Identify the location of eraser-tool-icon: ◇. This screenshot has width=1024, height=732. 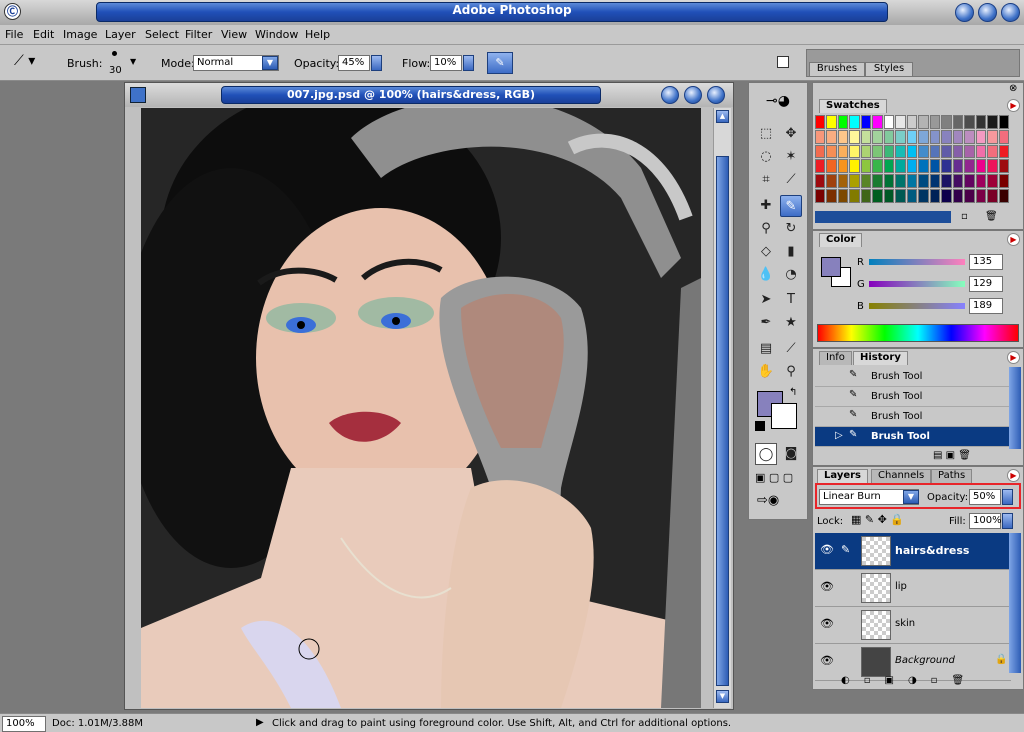
(766, 252).